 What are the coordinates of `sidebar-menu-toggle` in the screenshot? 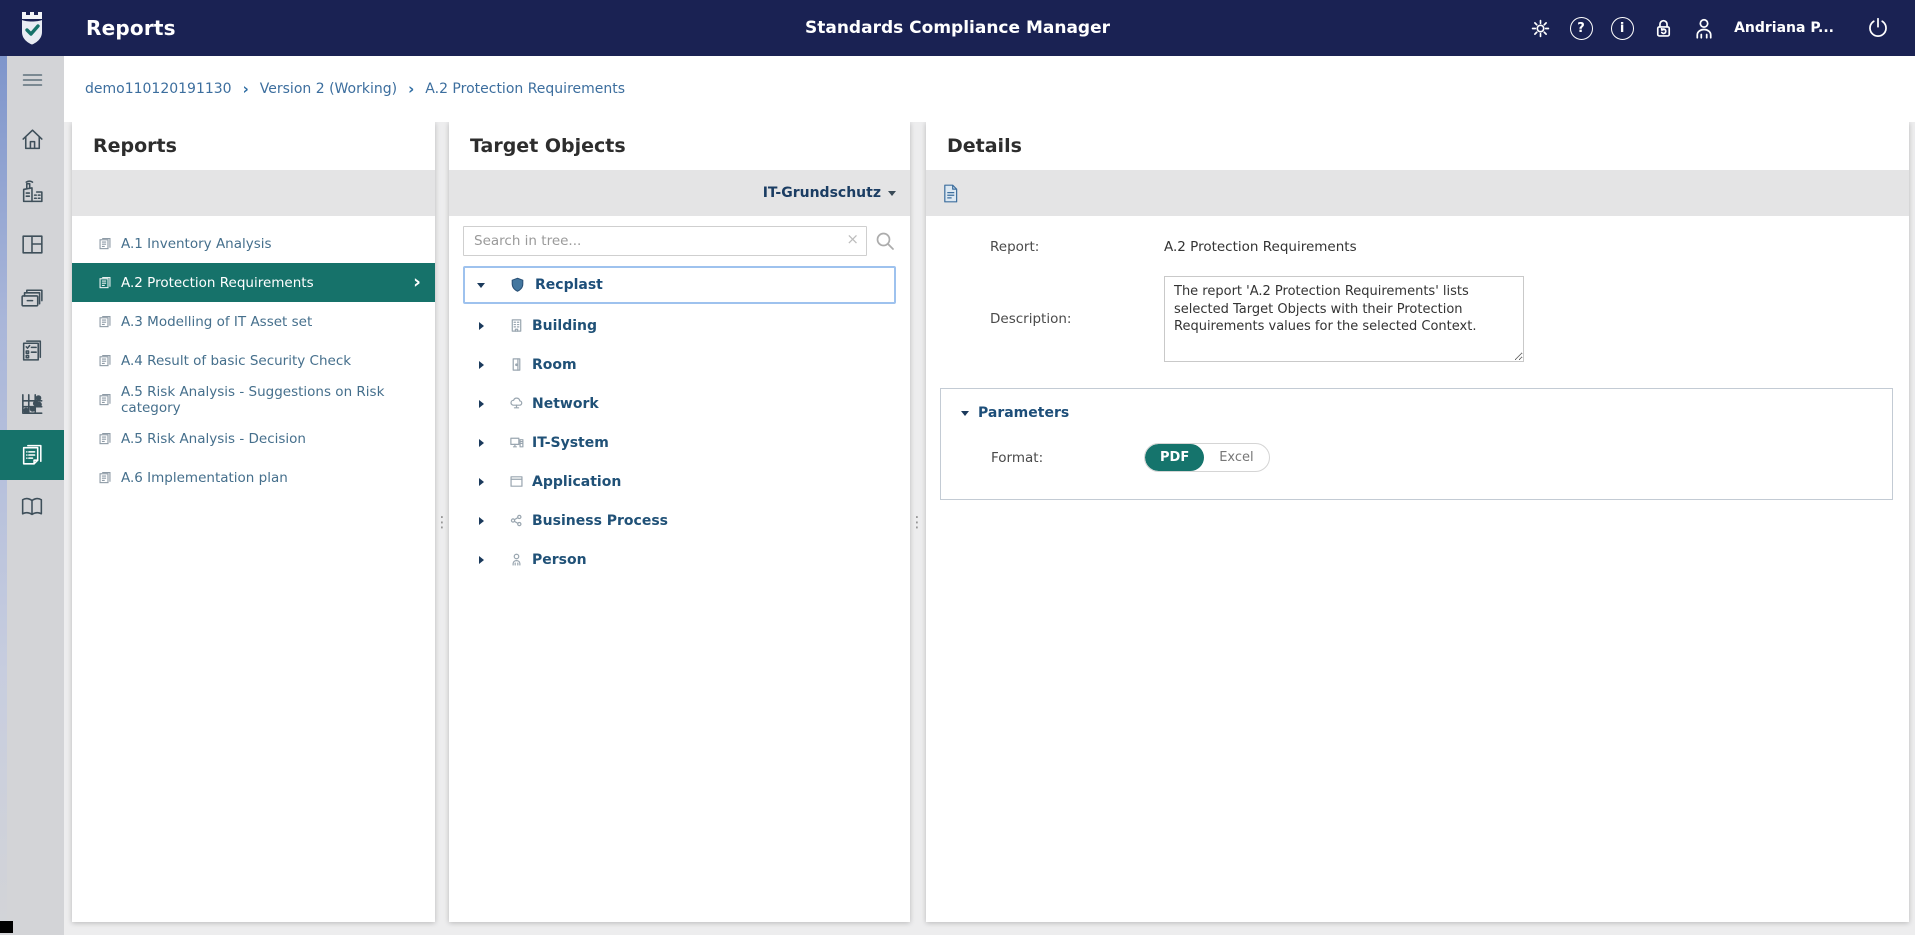 It's located at (32, 80).